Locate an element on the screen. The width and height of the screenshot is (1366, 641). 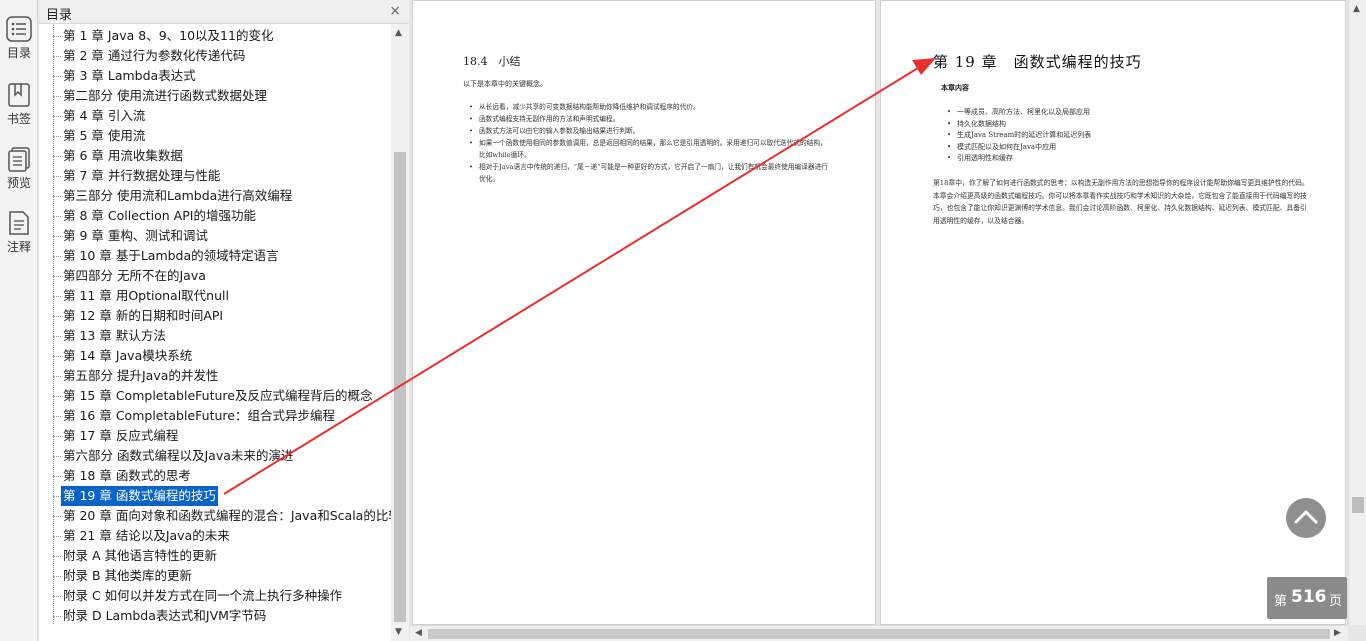
toc-item: 第 15 章 CompletableFuture及反应式编程背后的概念 is located at coordinates (217, 396).